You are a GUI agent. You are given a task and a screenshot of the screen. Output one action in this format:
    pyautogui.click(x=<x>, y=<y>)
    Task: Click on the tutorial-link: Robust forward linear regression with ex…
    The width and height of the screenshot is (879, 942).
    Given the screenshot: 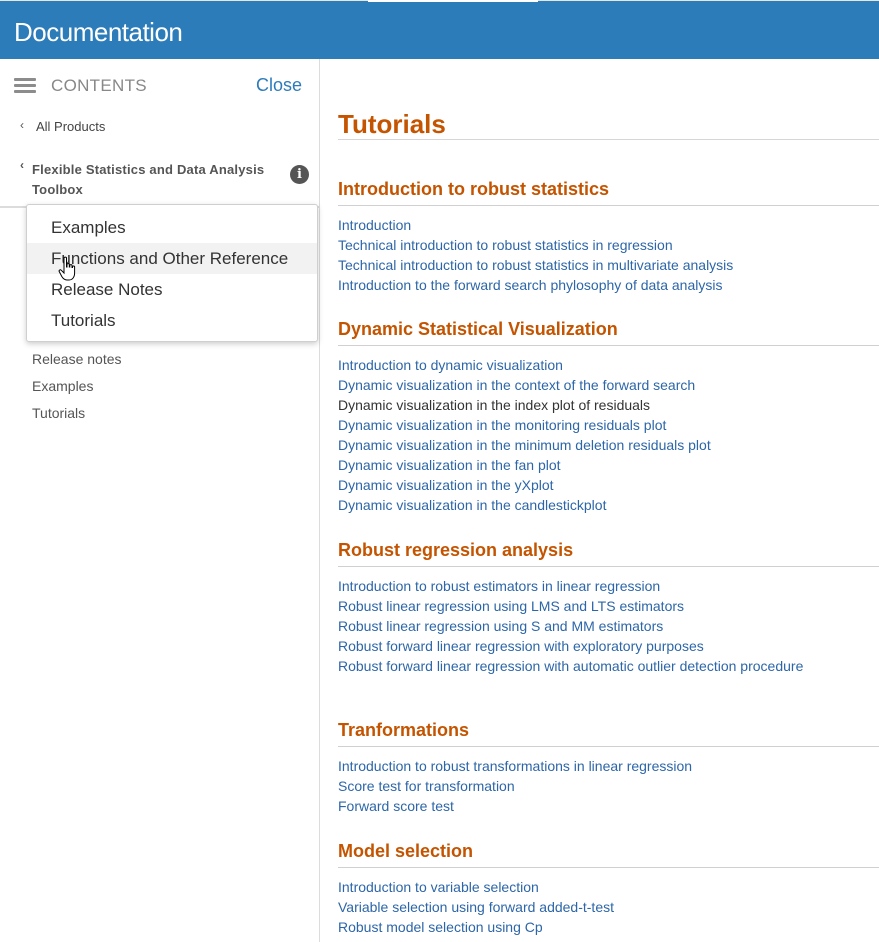 What is the action you would take?
    pyautogui.click(x=608, y=647)
    